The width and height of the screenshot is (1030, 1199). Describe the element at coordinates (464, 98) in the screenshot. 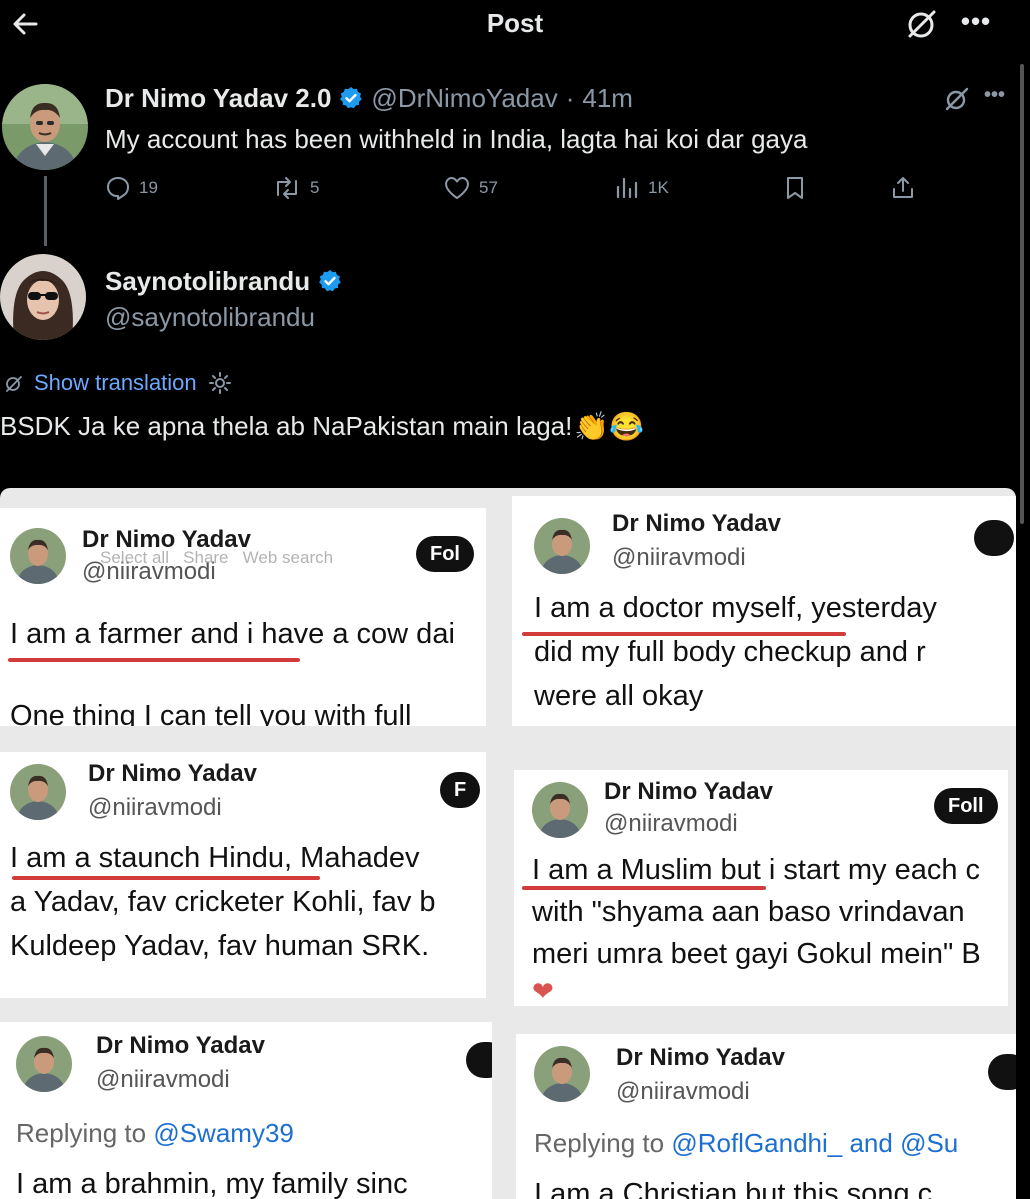

I see `author-handle: @DrNimoYadav` at that location.